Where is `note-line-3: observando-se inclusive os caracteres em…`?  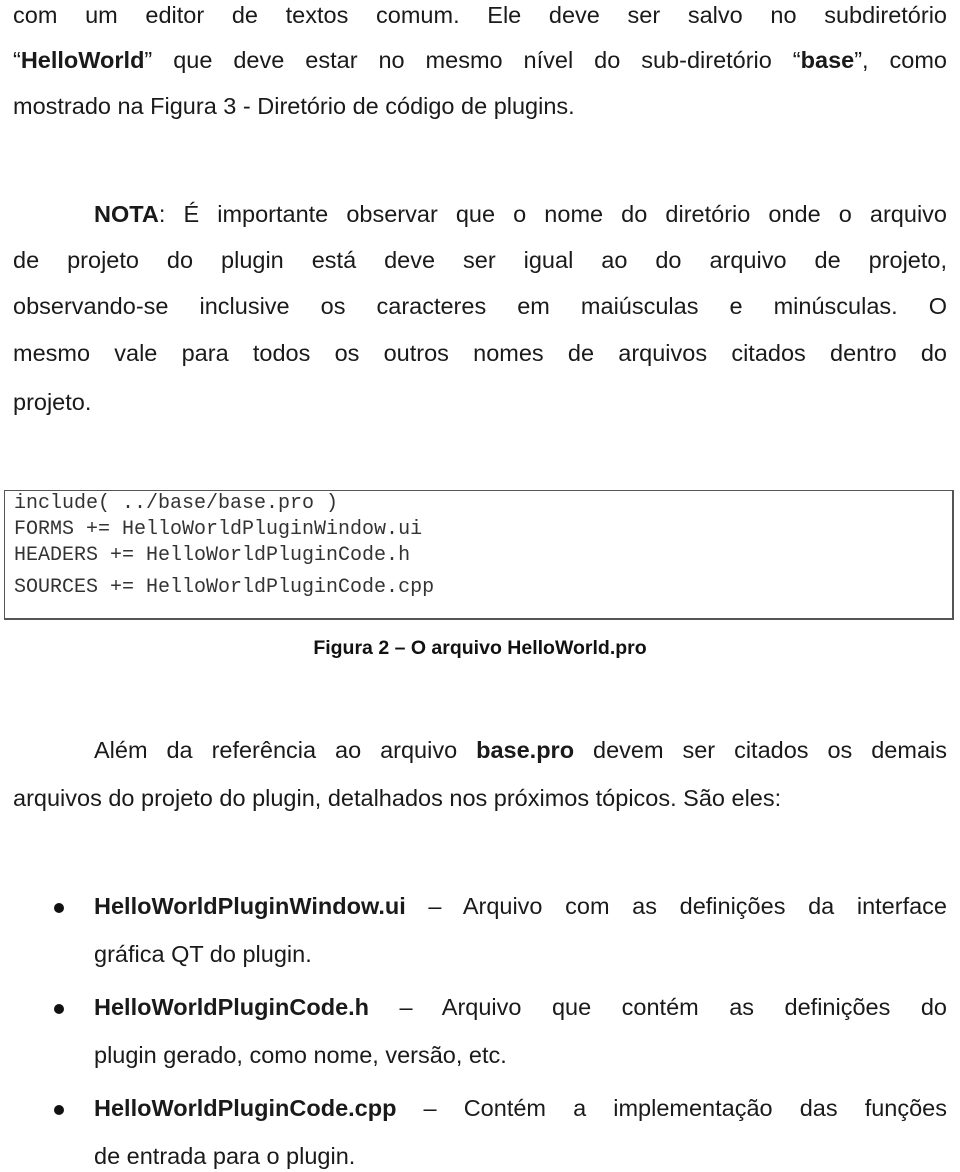
note-line-3: observando-se inclusive os caracteres em… is located at coordinates (480, 306).